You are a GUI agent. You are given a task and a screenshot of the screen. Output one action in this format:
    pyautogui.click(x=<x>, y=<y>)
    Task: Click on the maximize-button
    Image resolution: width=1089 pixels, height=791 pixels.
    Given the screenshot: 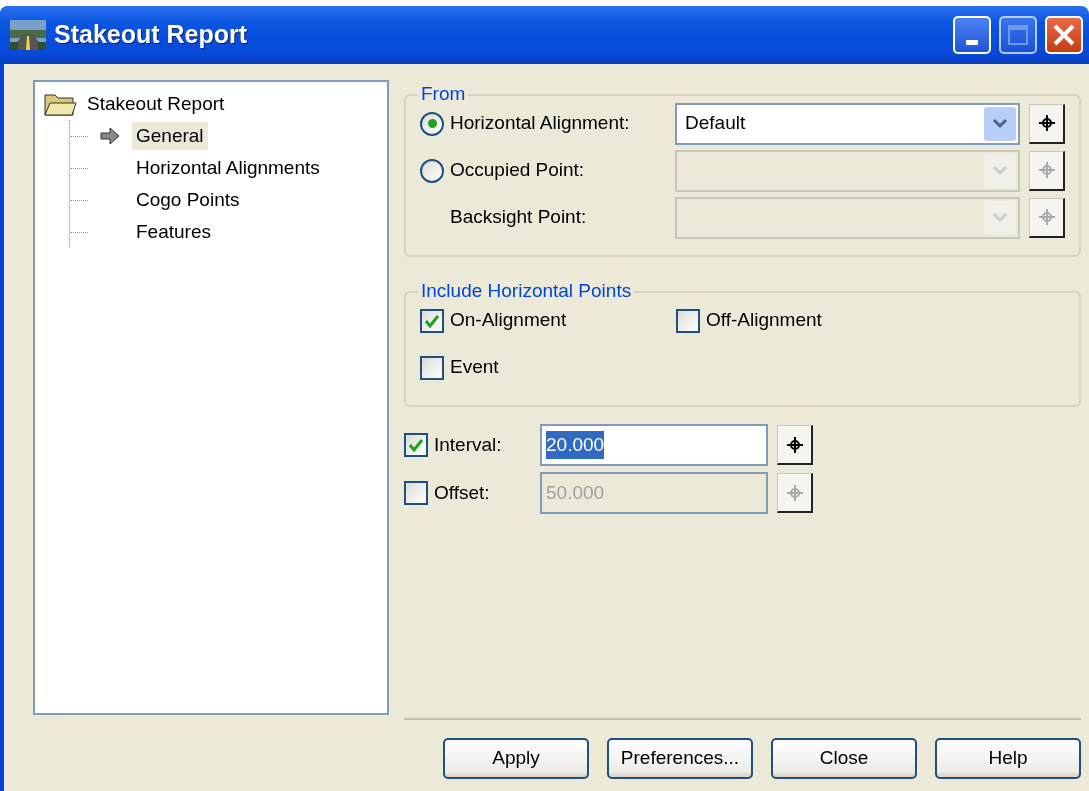 What is the action you would take?
    pyautogui.click(x=1018, y=35)
    